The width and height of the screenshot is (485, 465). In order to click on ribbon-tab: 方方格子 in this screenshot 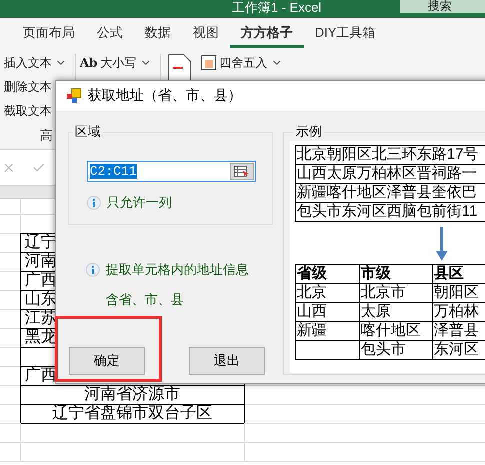, I will do `click(267, 33)`.